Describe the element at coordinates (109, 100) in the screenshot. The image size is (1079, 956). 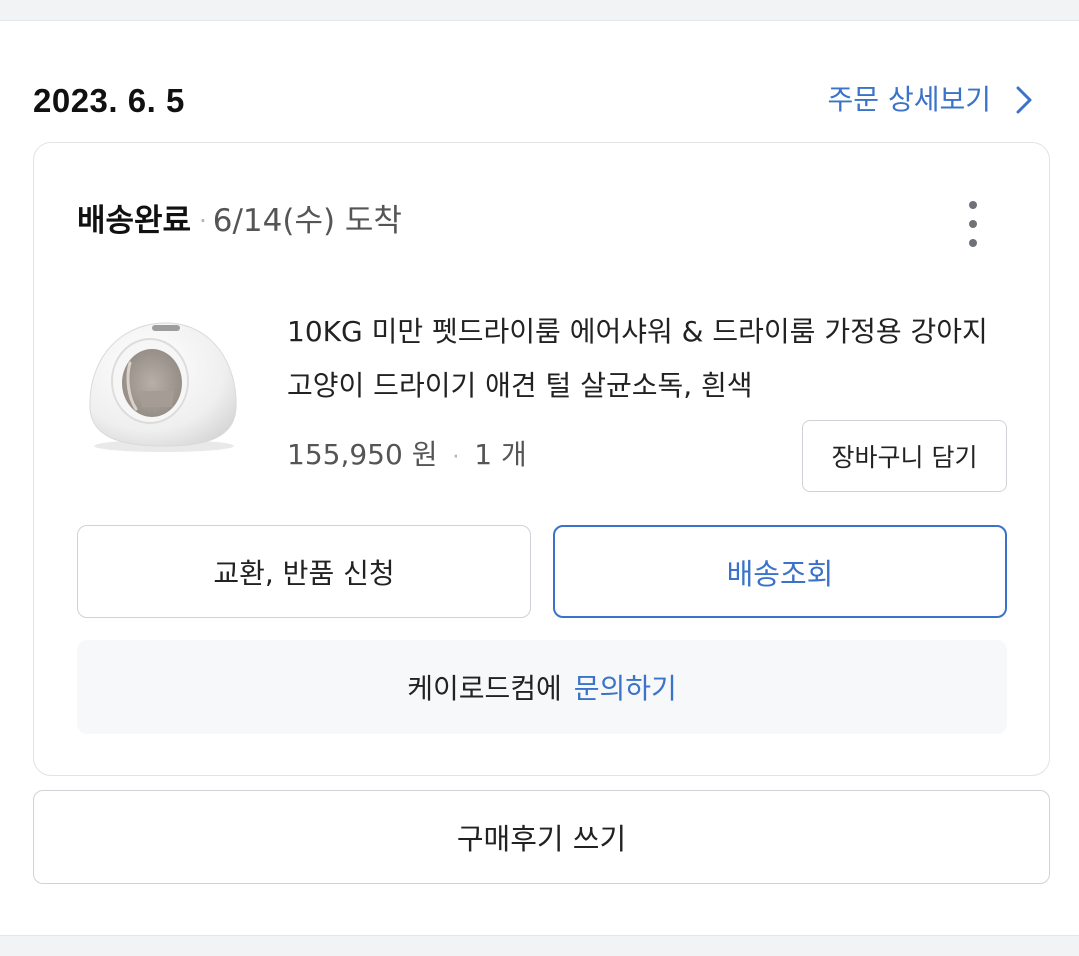
I see `order-date: 2023. 6. 5` at that location.